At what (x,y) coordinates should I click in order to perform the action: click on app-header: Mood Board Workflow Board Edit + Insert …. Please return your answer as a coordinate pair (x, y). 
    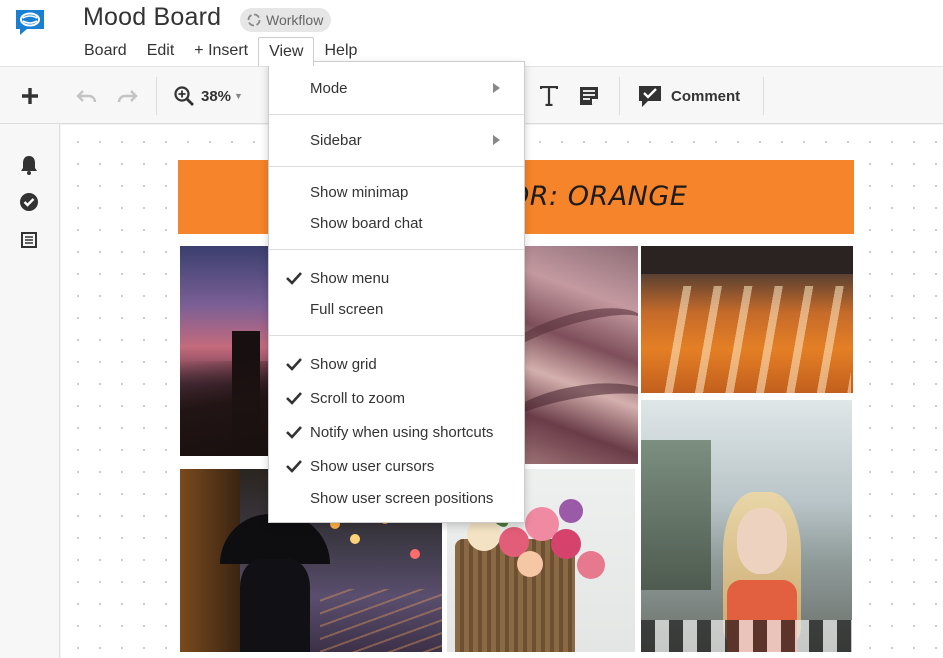
    Looking at the image, I should click on (471, 33).